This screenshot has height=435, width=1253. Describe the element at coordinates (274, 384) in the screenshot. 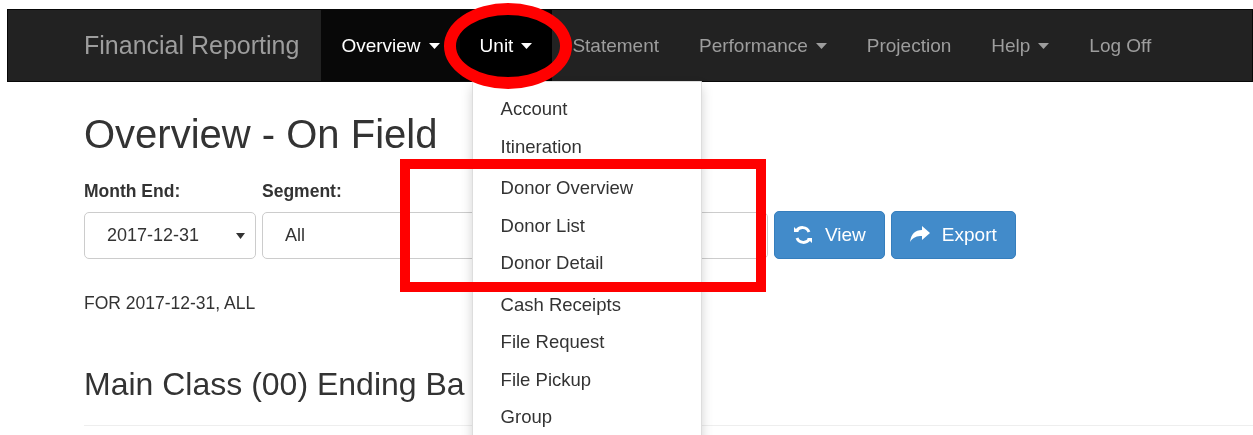

I see `section-title: Main Class (00) Ending Ba` at that location.